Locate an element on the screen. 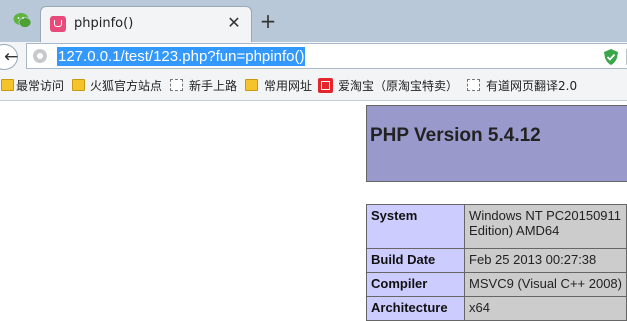 The height and width of the screenshot is (321, 627). row-value: x64 is located at coordinates (545, 308).